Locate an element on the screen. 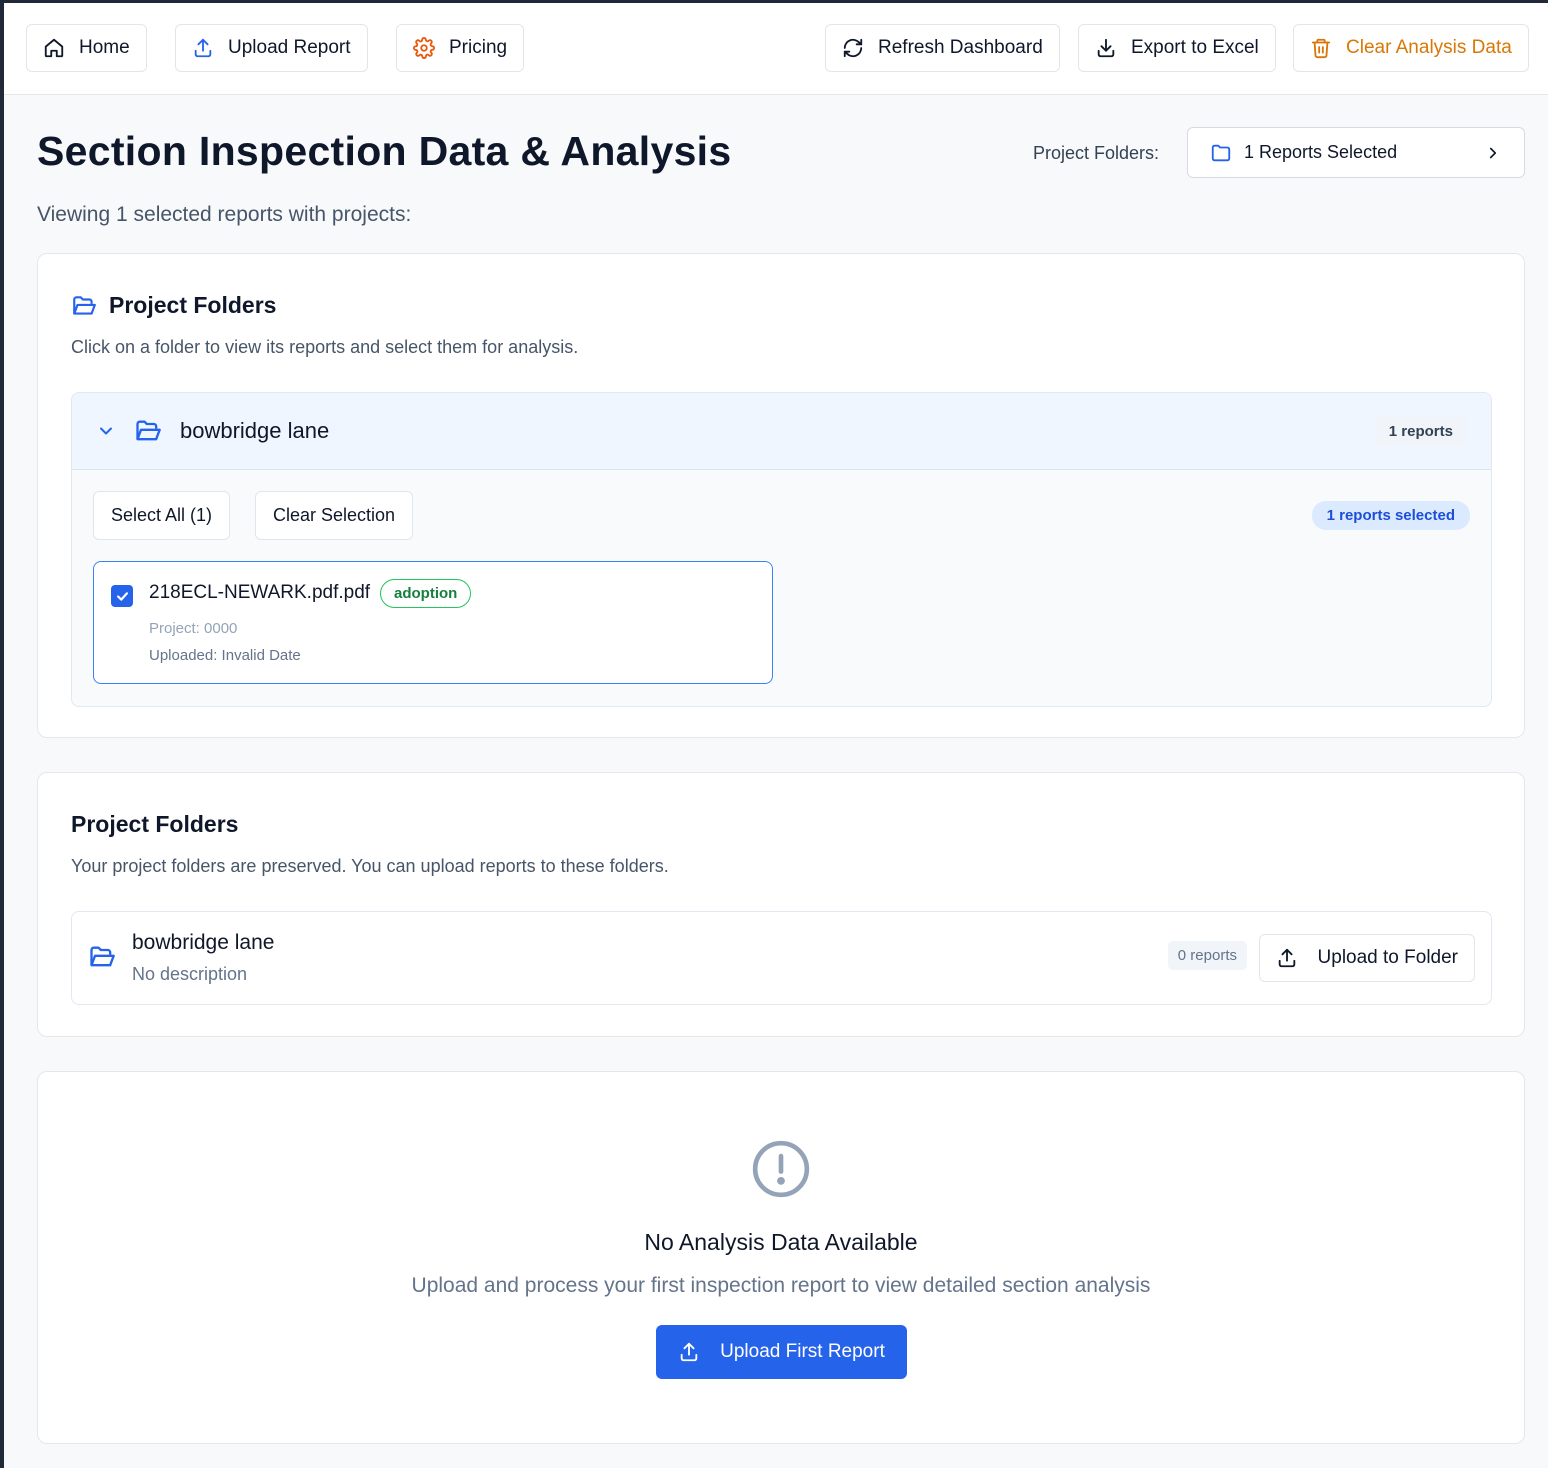  chevron-right-icon is located at coordinates (1493, 152).